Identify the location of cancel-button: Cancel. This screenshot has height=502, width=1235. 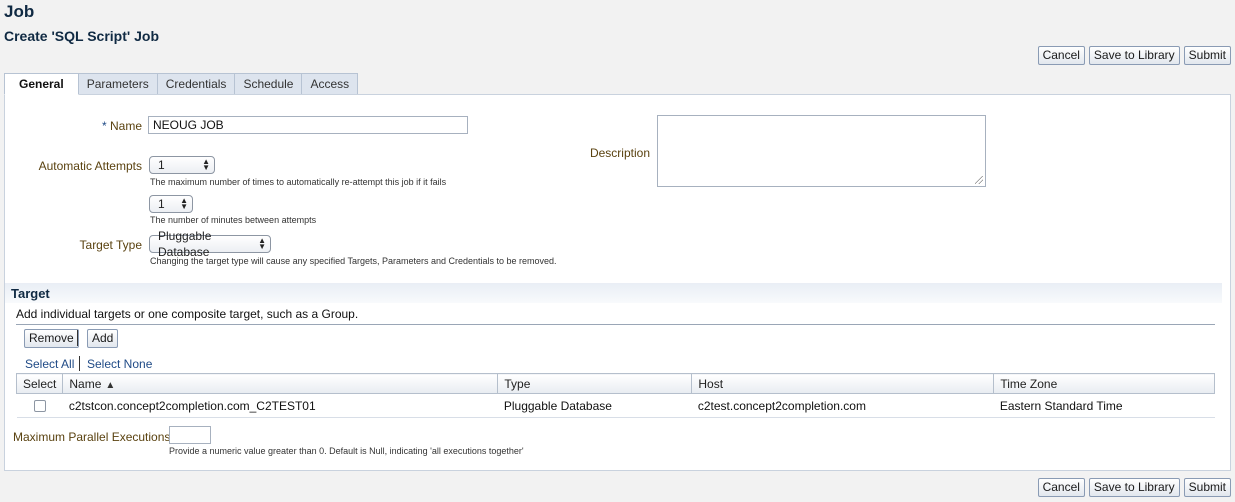
(1061, 55).